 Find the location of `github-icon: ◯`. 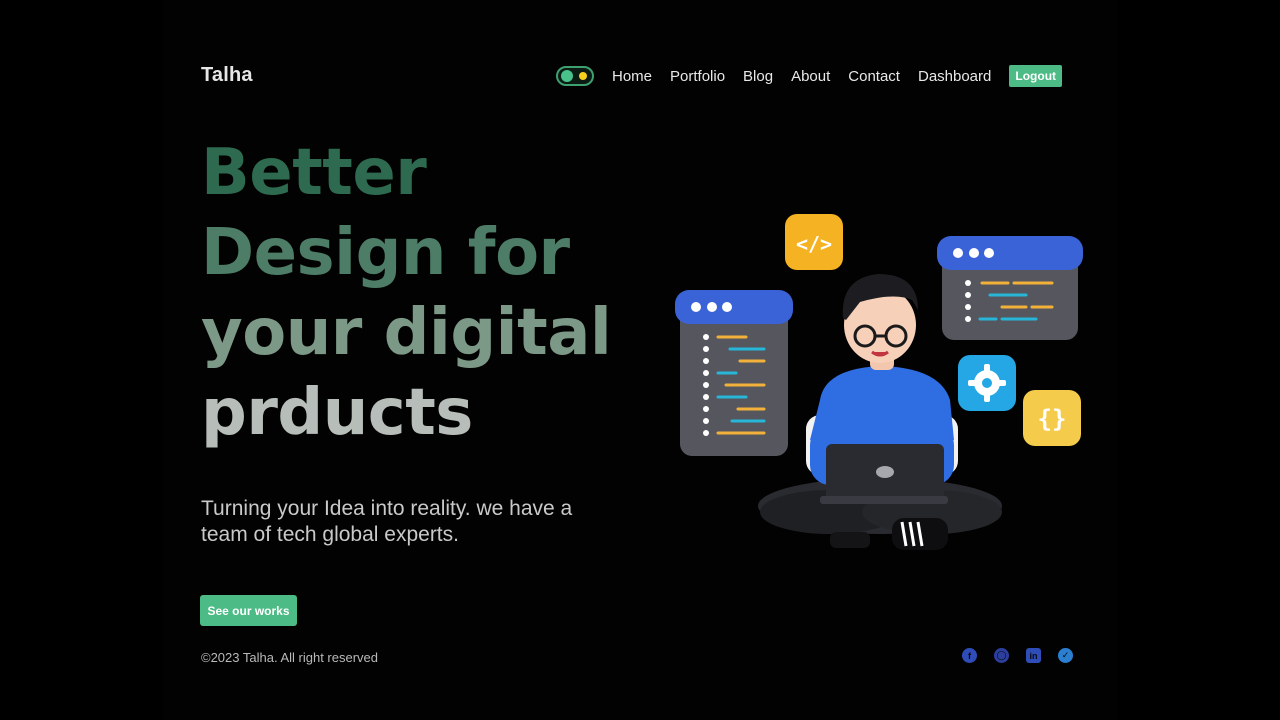

github-icon: ◯ is located at coordinates (1001, 655).